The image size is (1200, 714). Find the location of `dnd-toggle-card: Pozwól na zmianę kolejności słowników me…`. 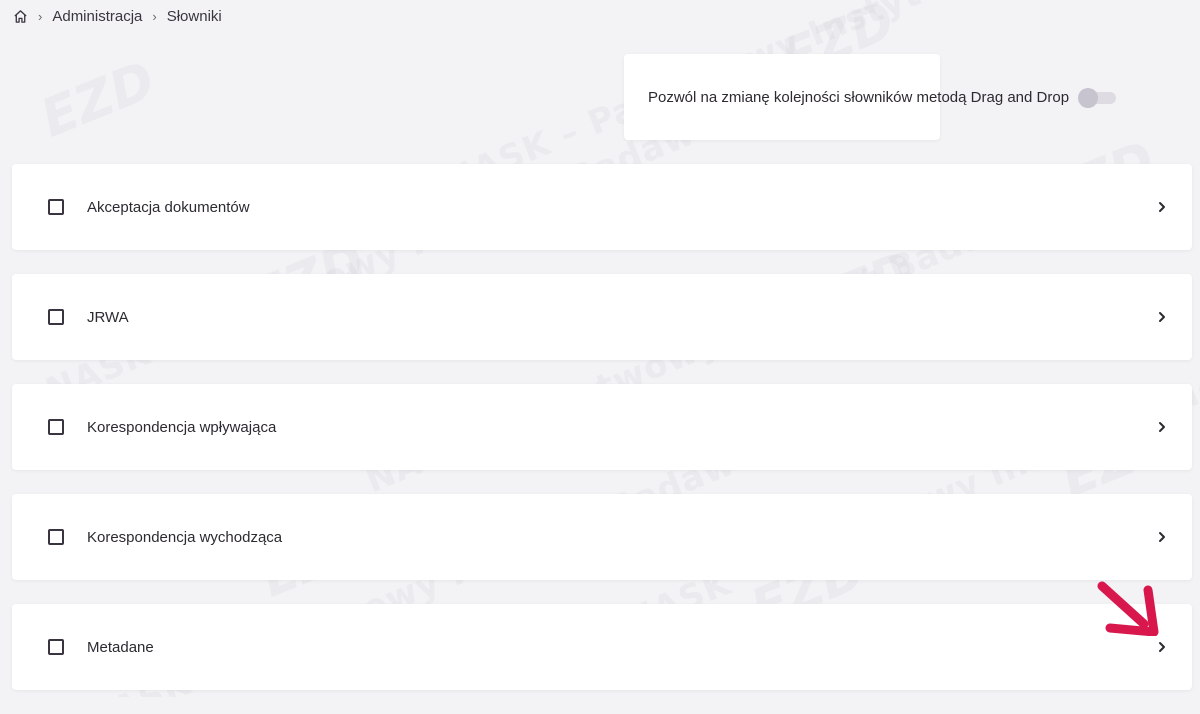

dnd-toggle-card: Pozwól na zmianę kolejności słowników me… is located at coordinates (870, 97).